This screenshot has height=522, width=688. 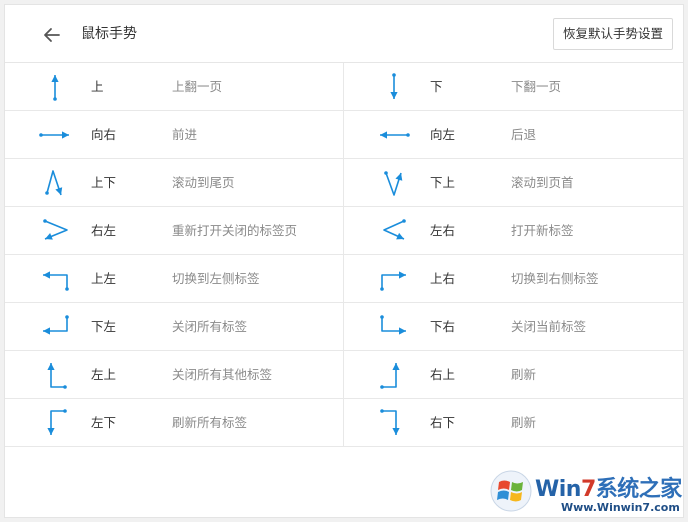 What do you see at coordinates (104, 326) in the screenshot?
I see `gesture-direction: 下左` at bounding box center [104, 326].